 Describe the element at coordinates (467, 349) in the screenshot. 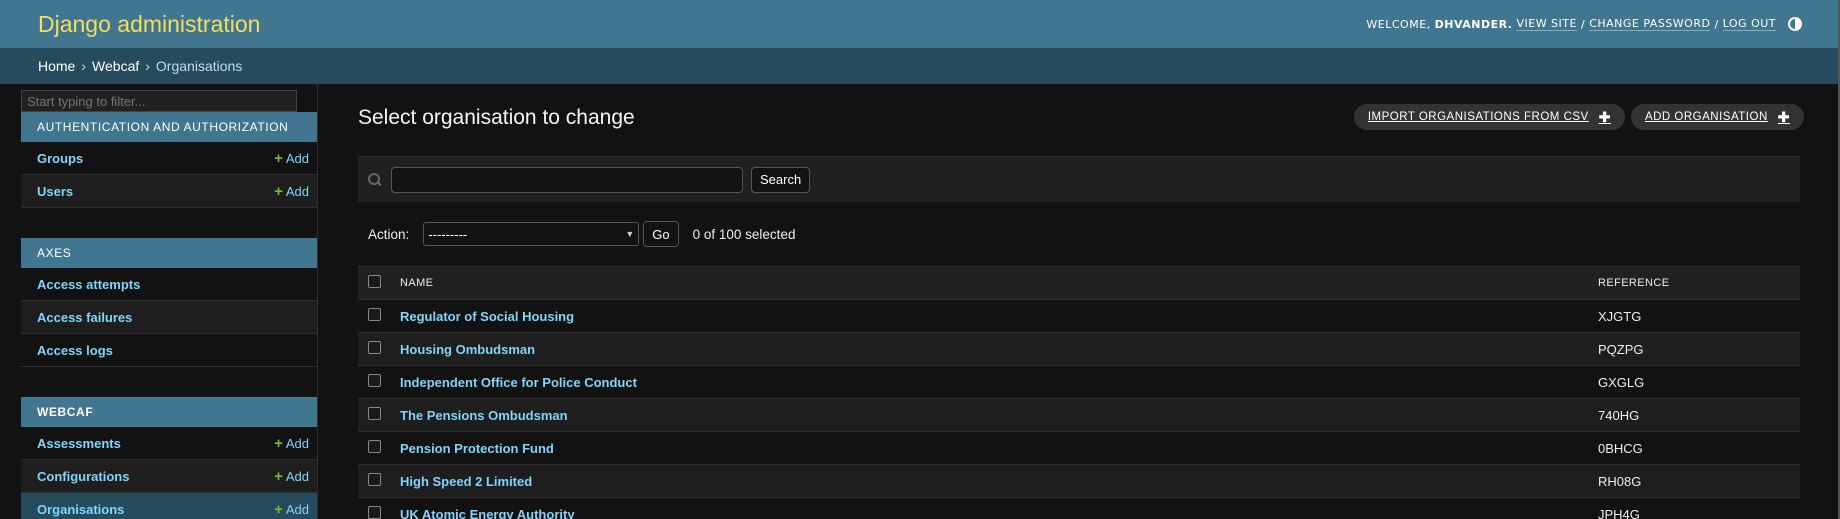

I see `organisation-link: Housing Ombudsman` at that location.